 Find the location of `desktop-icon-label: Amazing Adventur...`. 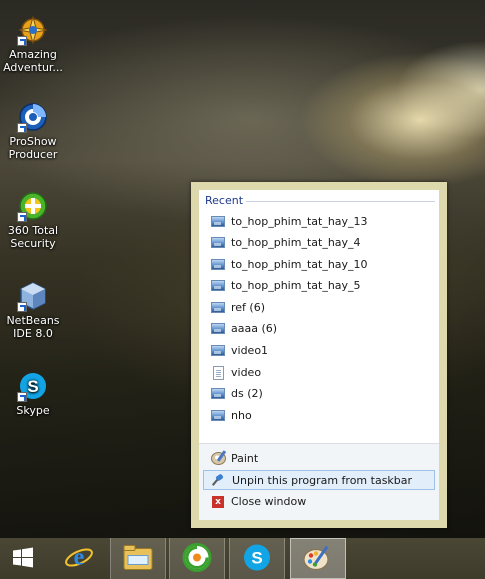

desktop-icon-label: Amazing Adventur... is located at coordinates (33, 61).